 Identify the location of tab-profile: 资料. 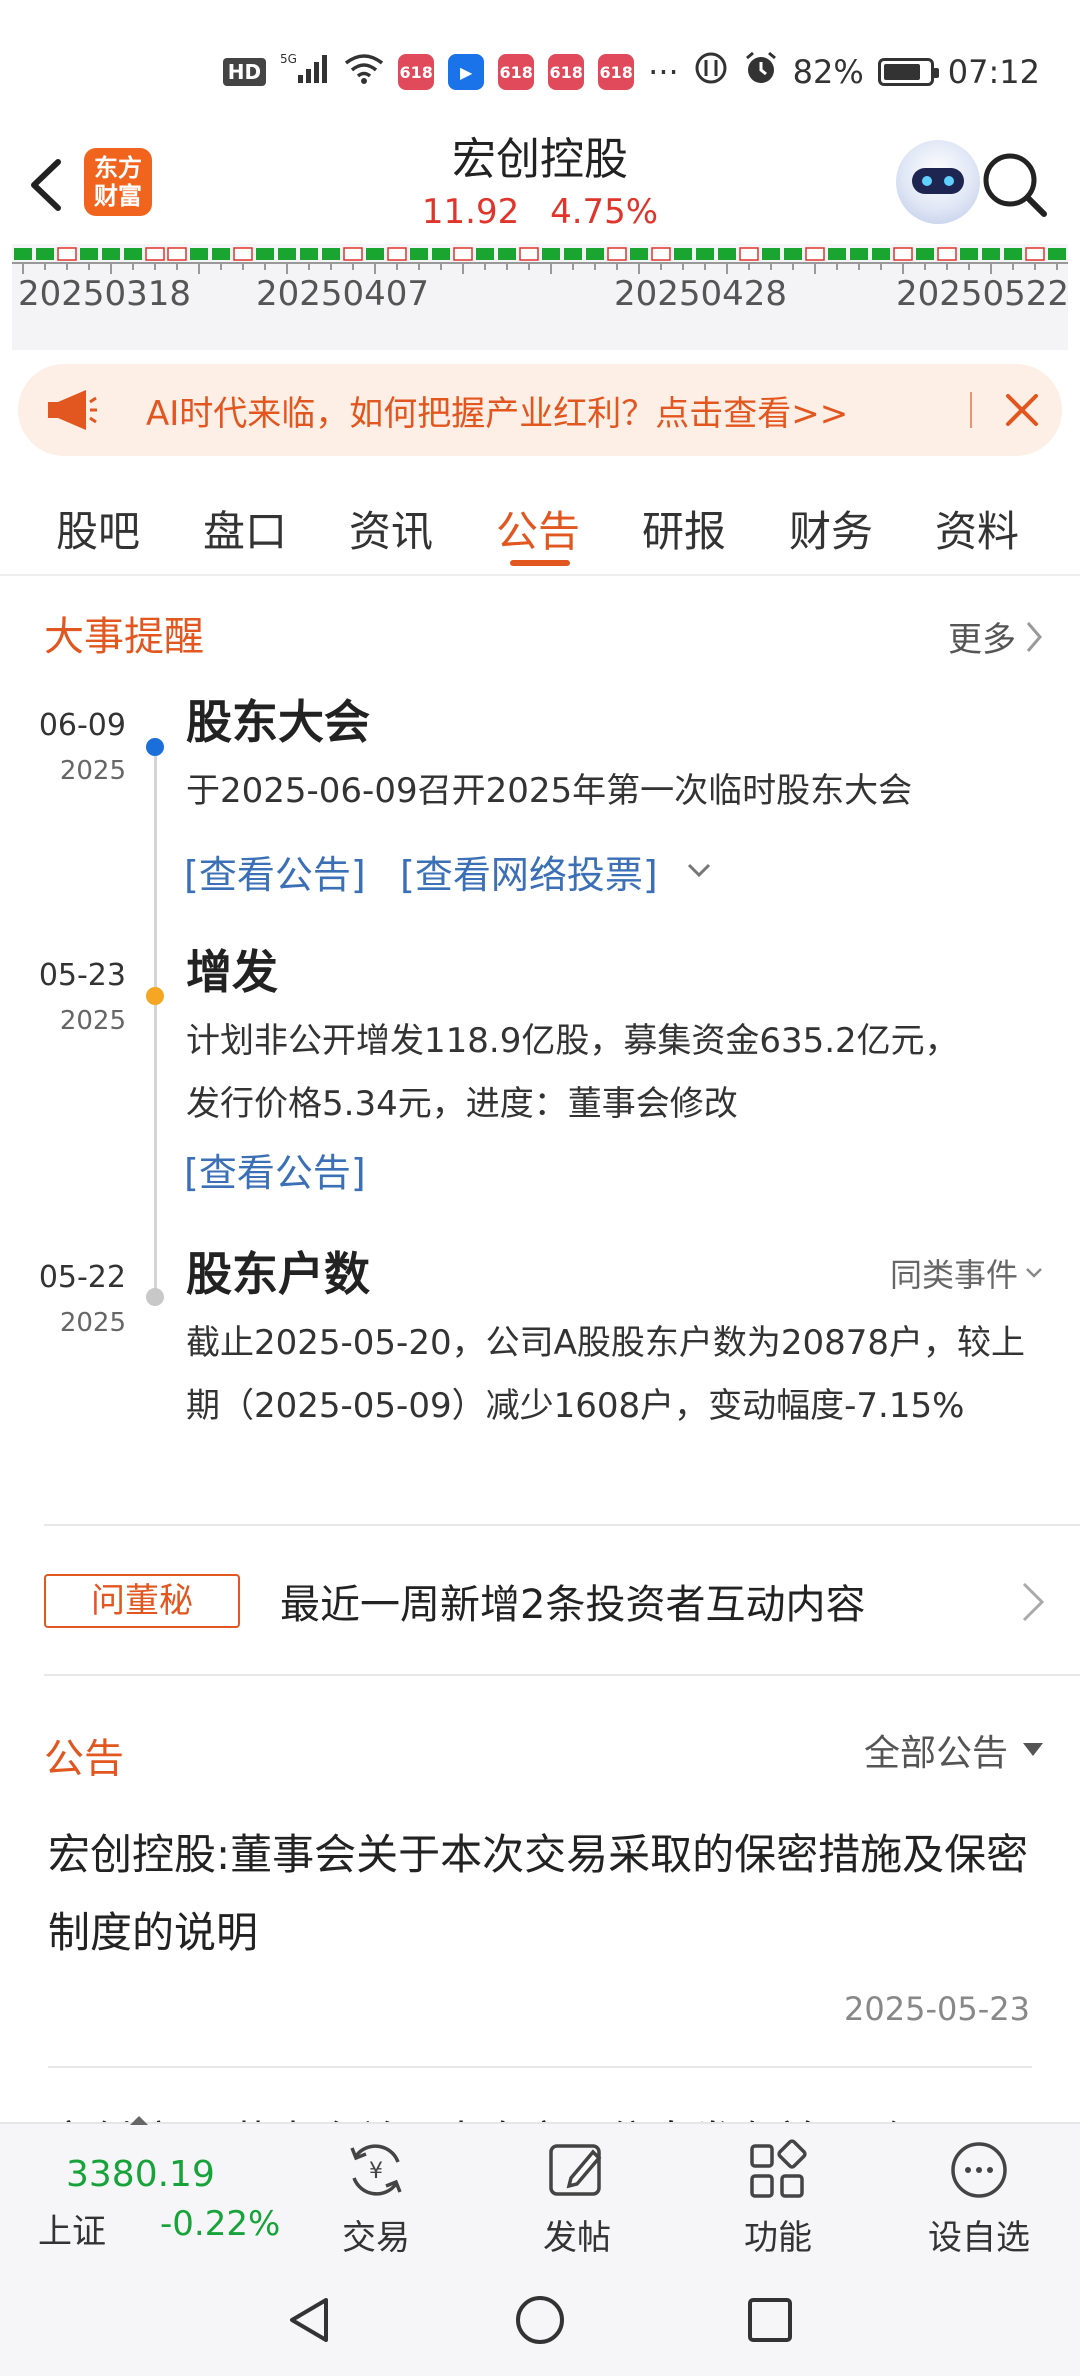
(977, 528).